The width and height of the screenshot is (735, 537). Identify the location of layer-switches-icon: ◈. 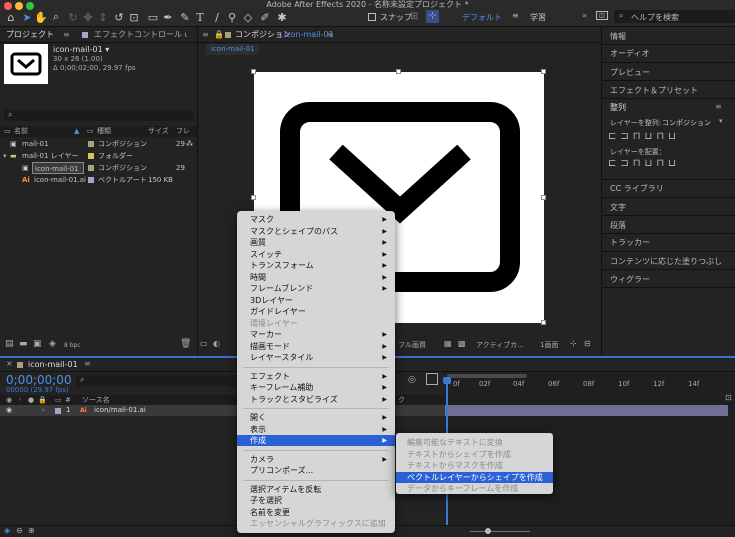
(7, 530).